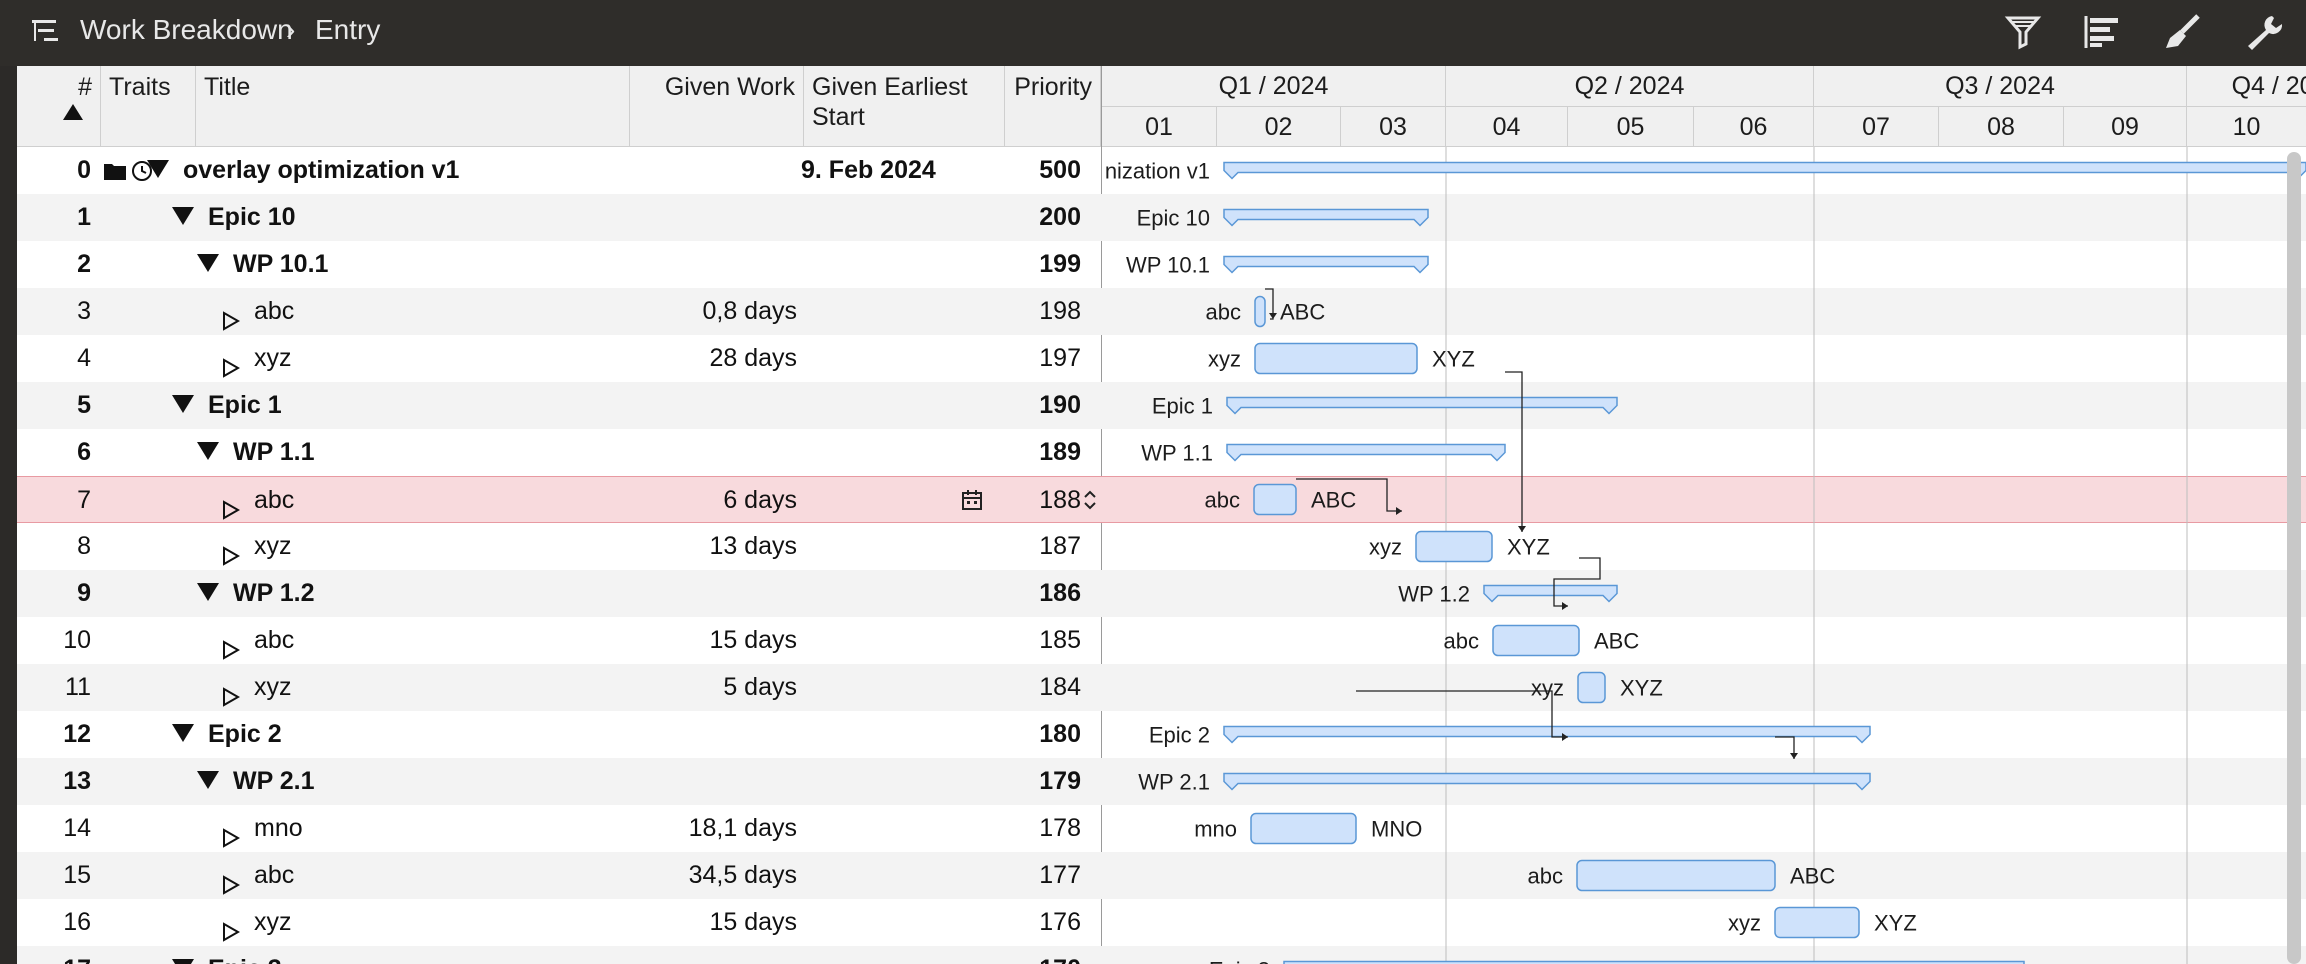  Describe the element at coordinates (77, 734) in the screenshot. I see `row-num-text: 12` at that location.